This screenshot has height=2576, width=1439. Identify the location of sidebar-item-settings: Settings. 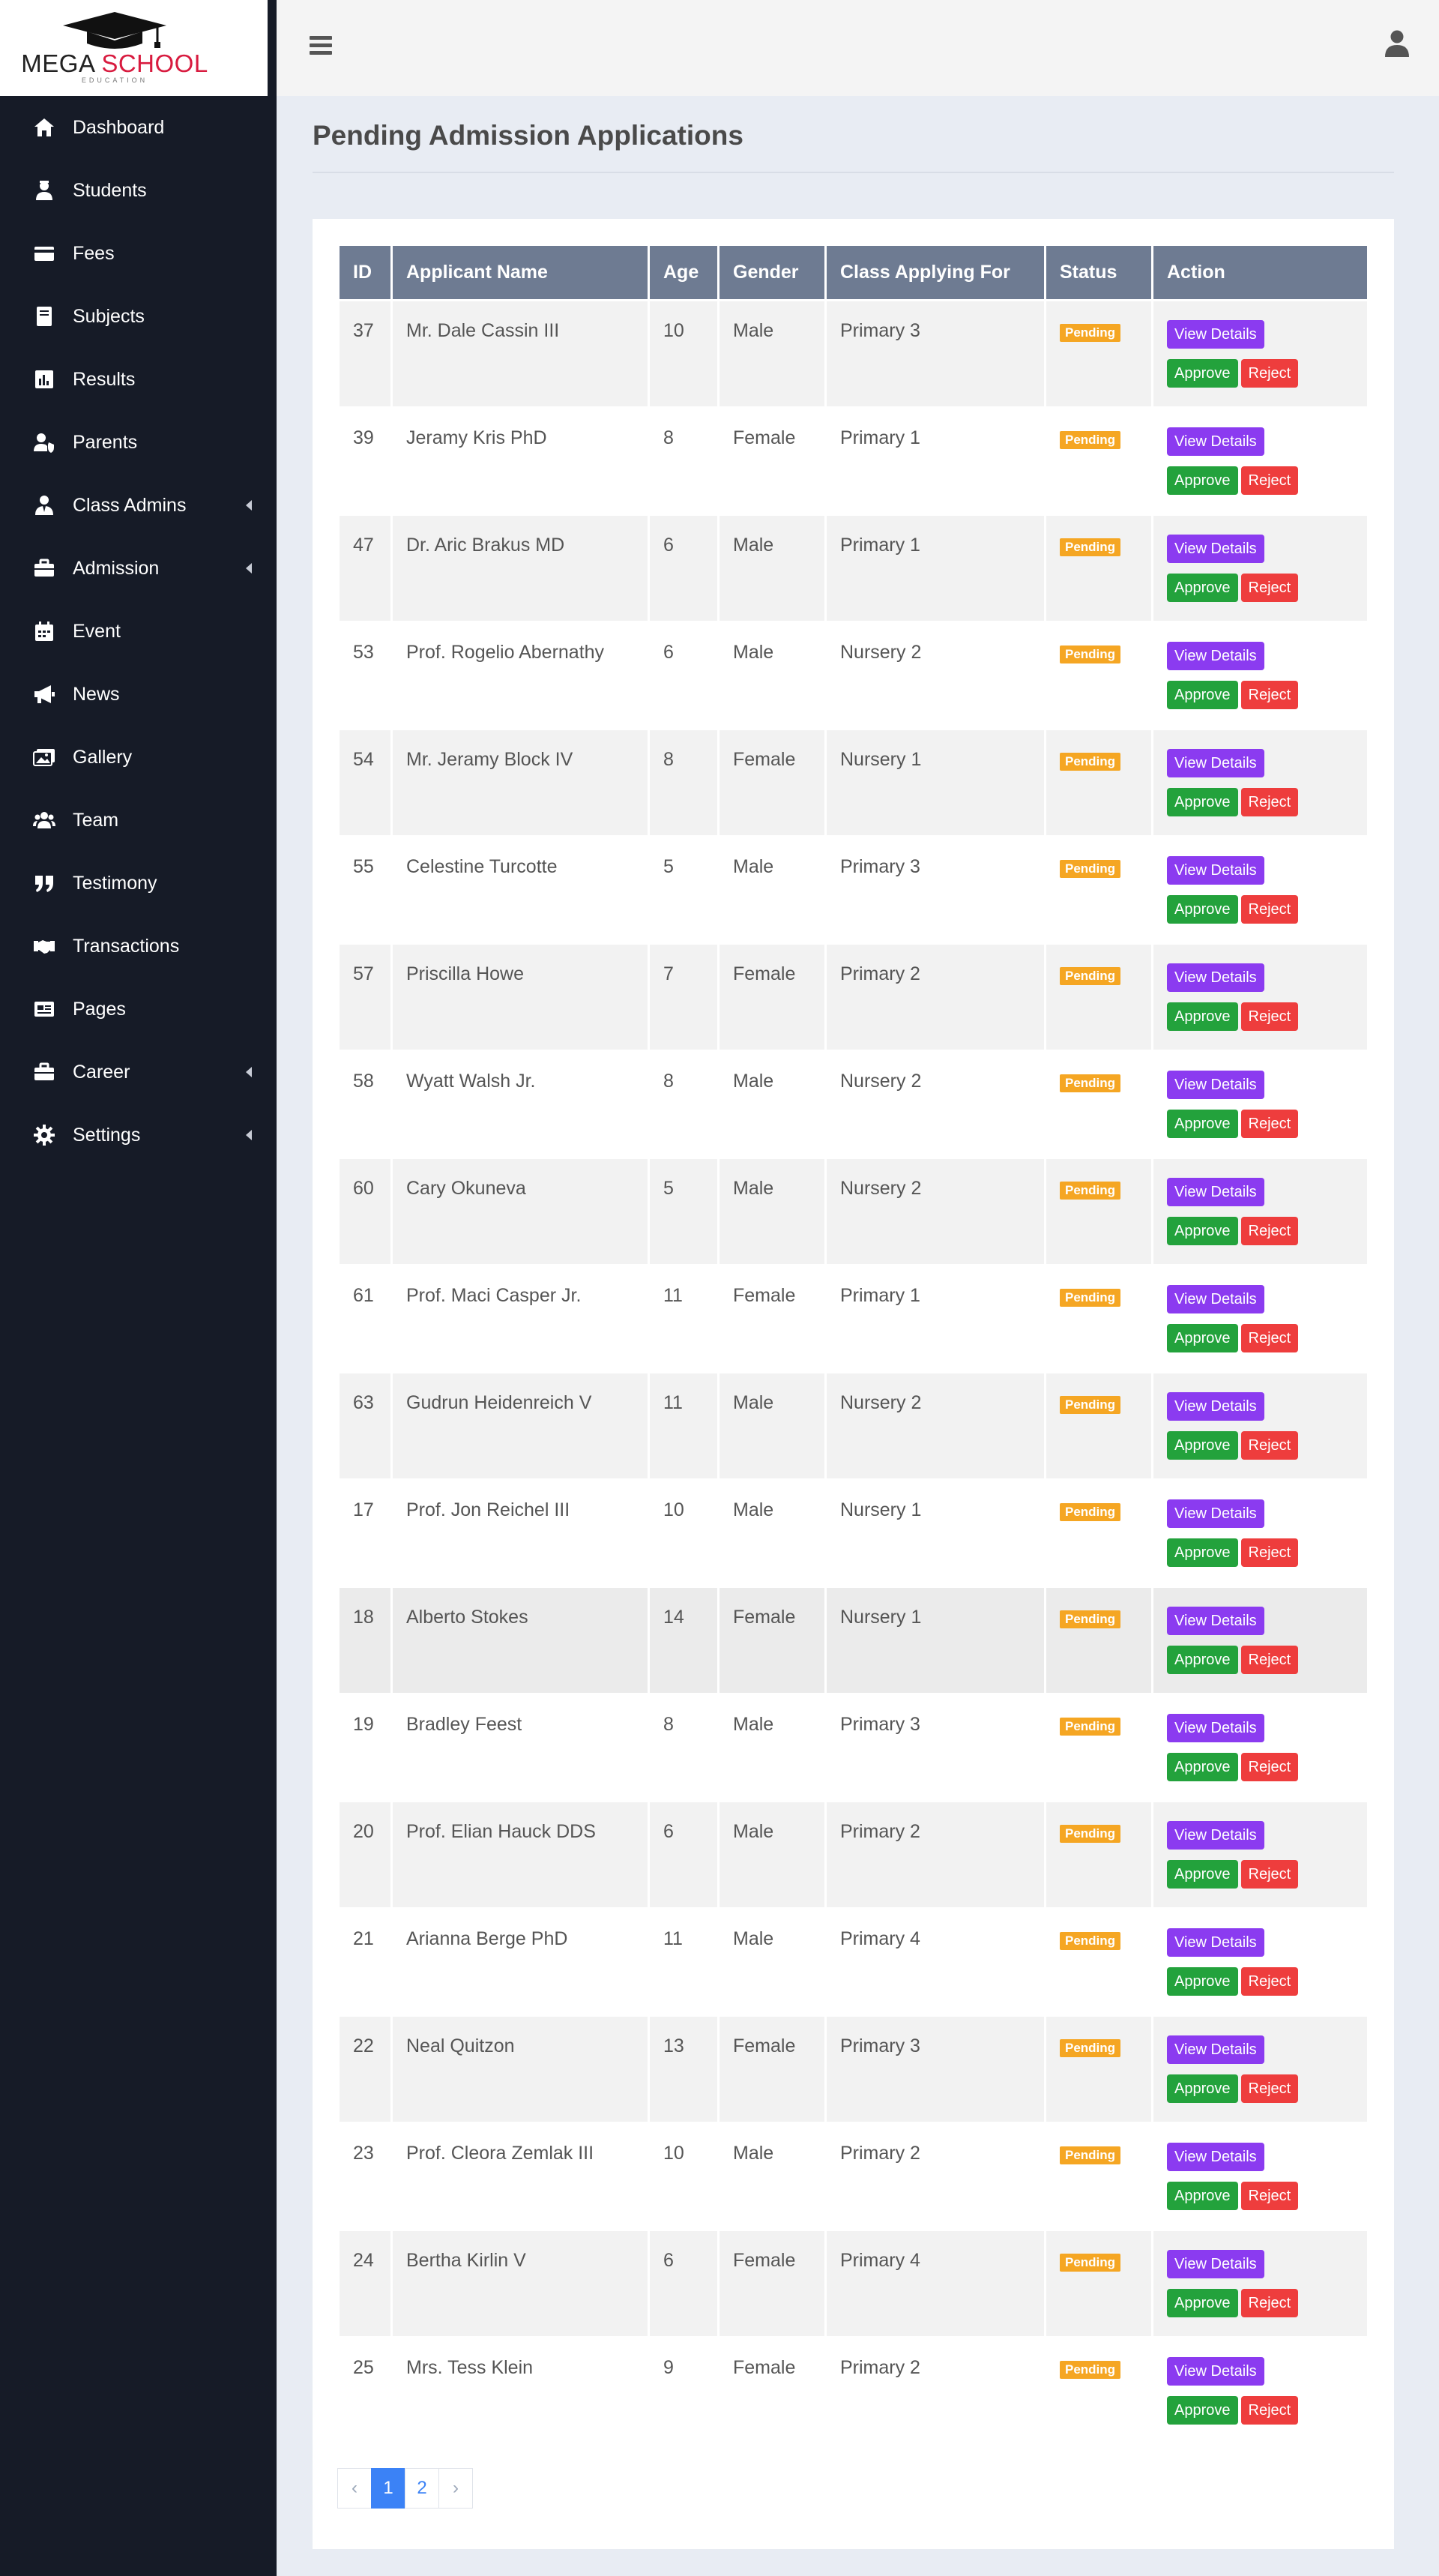
(138, 1135).